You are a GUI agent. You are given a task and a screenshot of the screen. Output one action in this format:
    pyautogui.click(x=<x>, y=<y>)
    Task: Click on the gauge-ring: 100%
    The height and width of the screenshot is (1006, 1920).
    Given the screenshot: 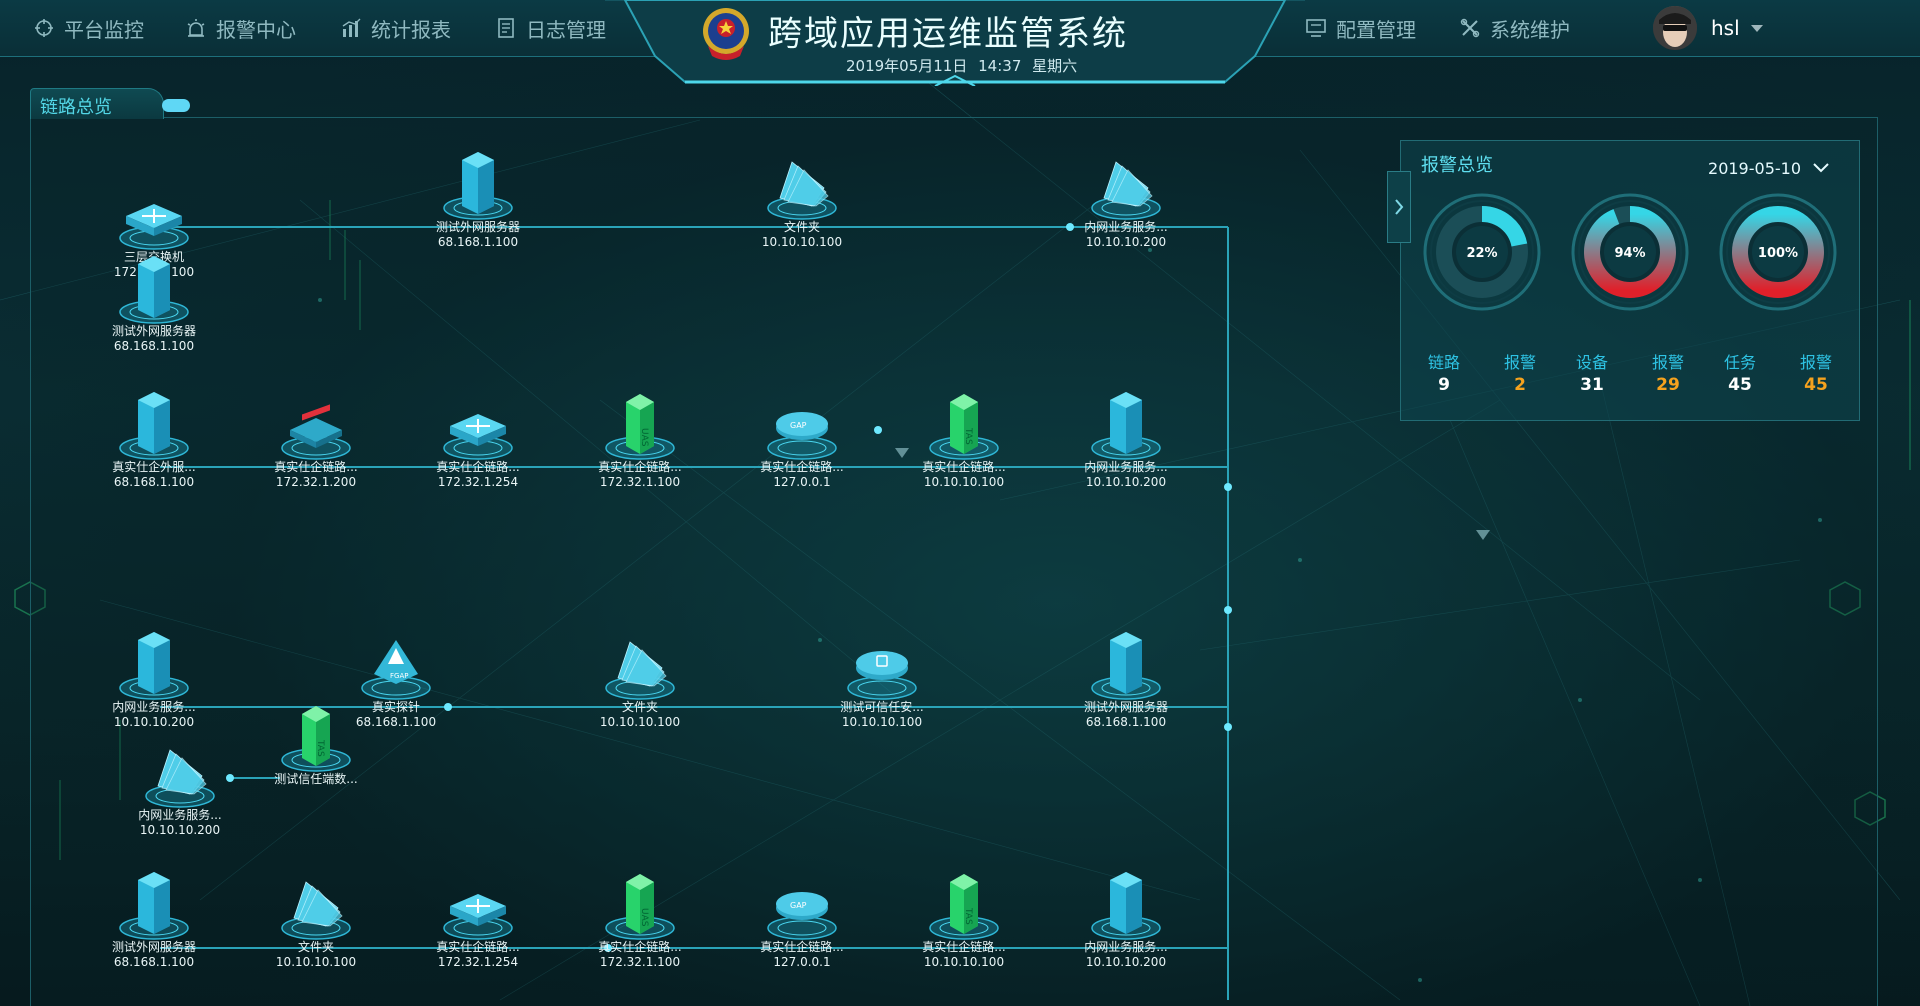 What is the action you would take?
    pyautogui.click(x=1778, y=252)
    